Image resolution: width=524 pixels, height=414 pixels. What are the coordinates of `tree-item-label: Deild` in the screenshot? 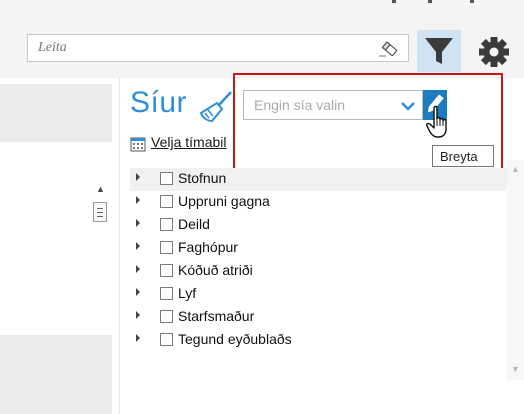 It's located at (194, 224).